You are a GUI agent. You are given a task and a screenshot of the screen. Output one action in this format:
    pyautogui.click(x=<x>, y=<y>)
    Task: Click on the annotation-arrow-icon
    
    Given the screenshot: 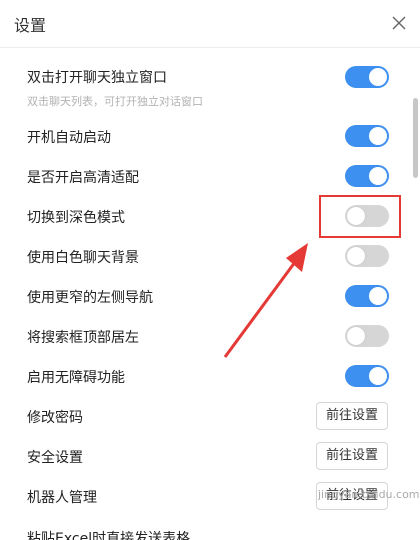 What is the action you would take?
    pyautogui.click(x=265, y=300)
    